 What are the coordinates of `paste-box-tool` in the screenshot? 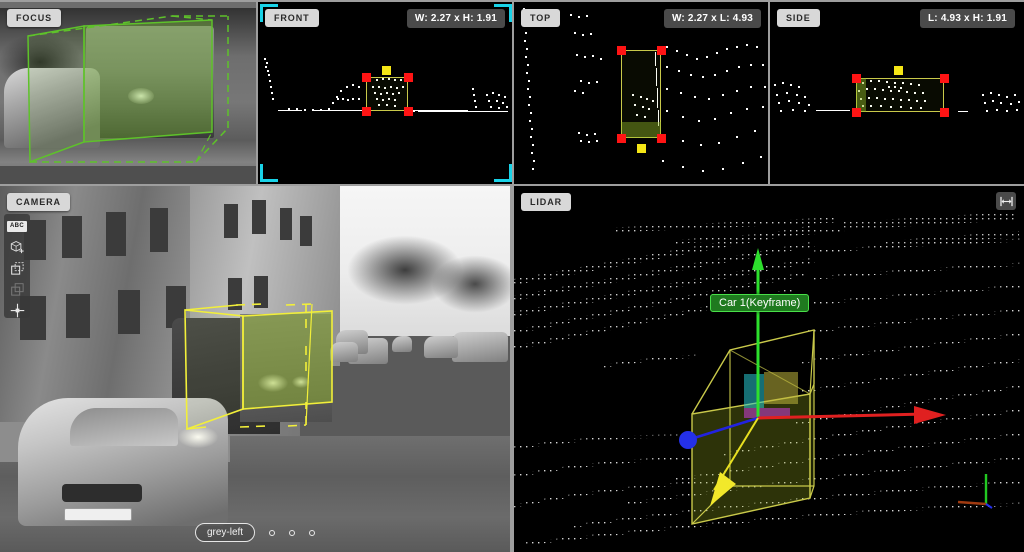 It's located at (17, 289).